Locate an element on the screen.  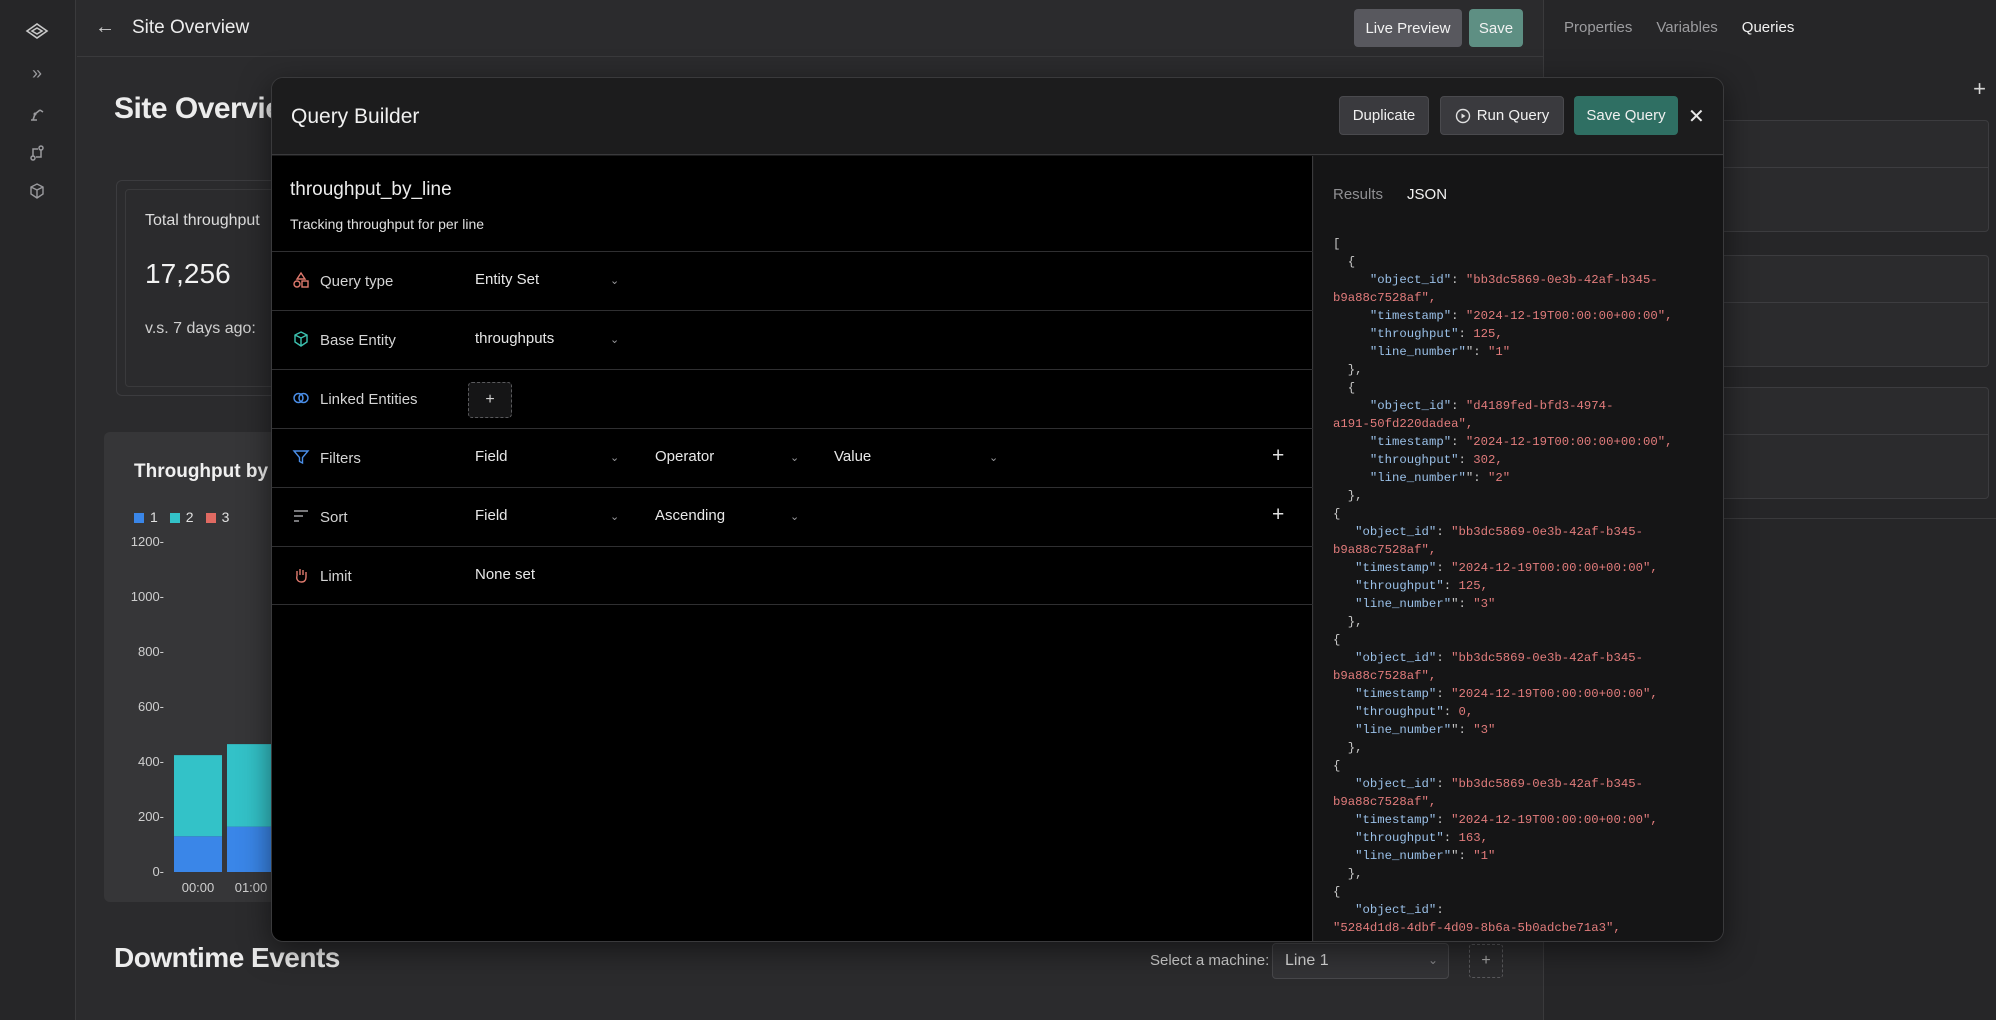
sort-field-select: Field ⌄ is located at coordinates (547, 515).